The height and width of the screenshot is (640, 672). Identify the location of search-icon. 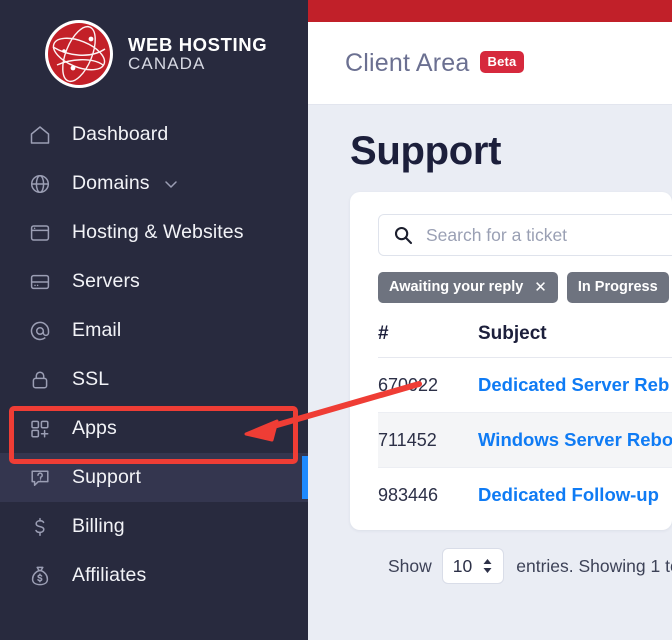
(403, 235).